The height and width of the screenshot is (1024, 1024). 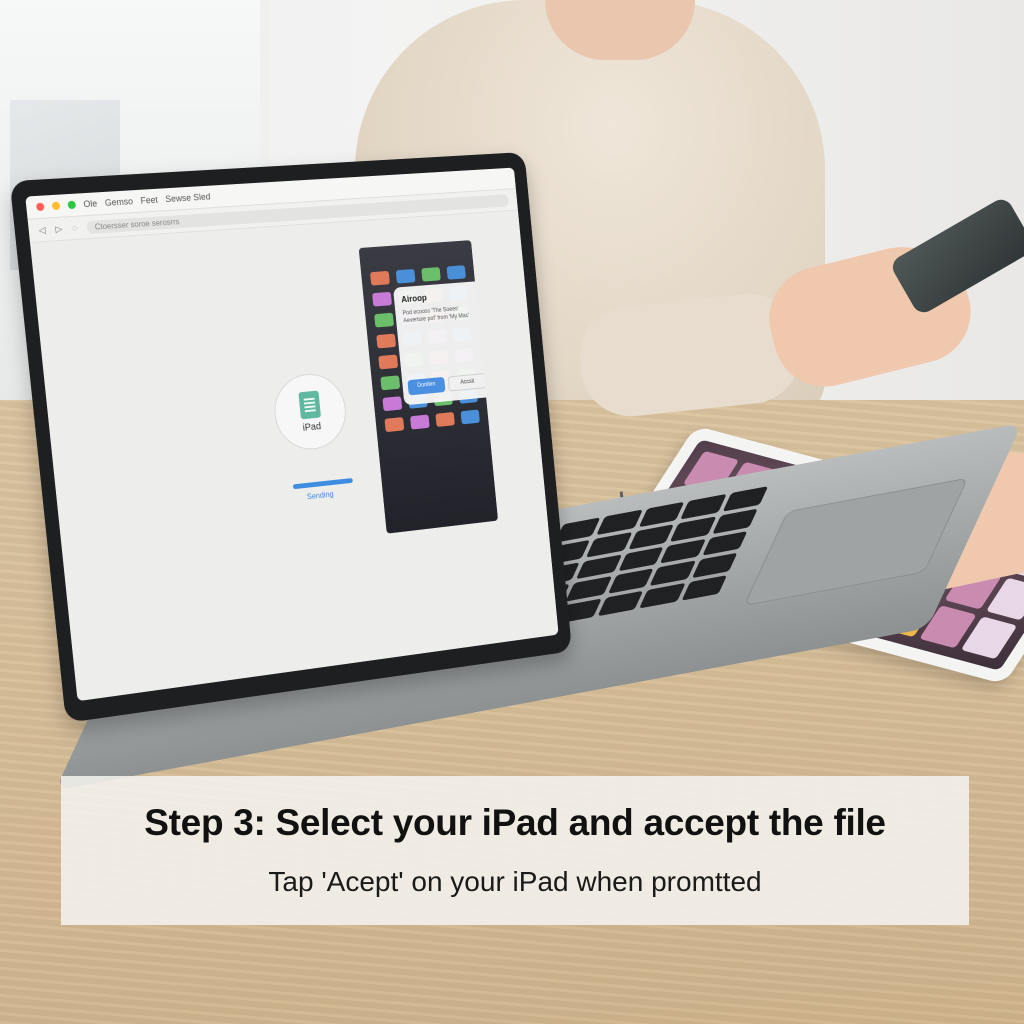 What do you see at coordinates (309, 404) in the screenshot?
I see `file-spreadsheet-icon` at bounding box center [309, 404].